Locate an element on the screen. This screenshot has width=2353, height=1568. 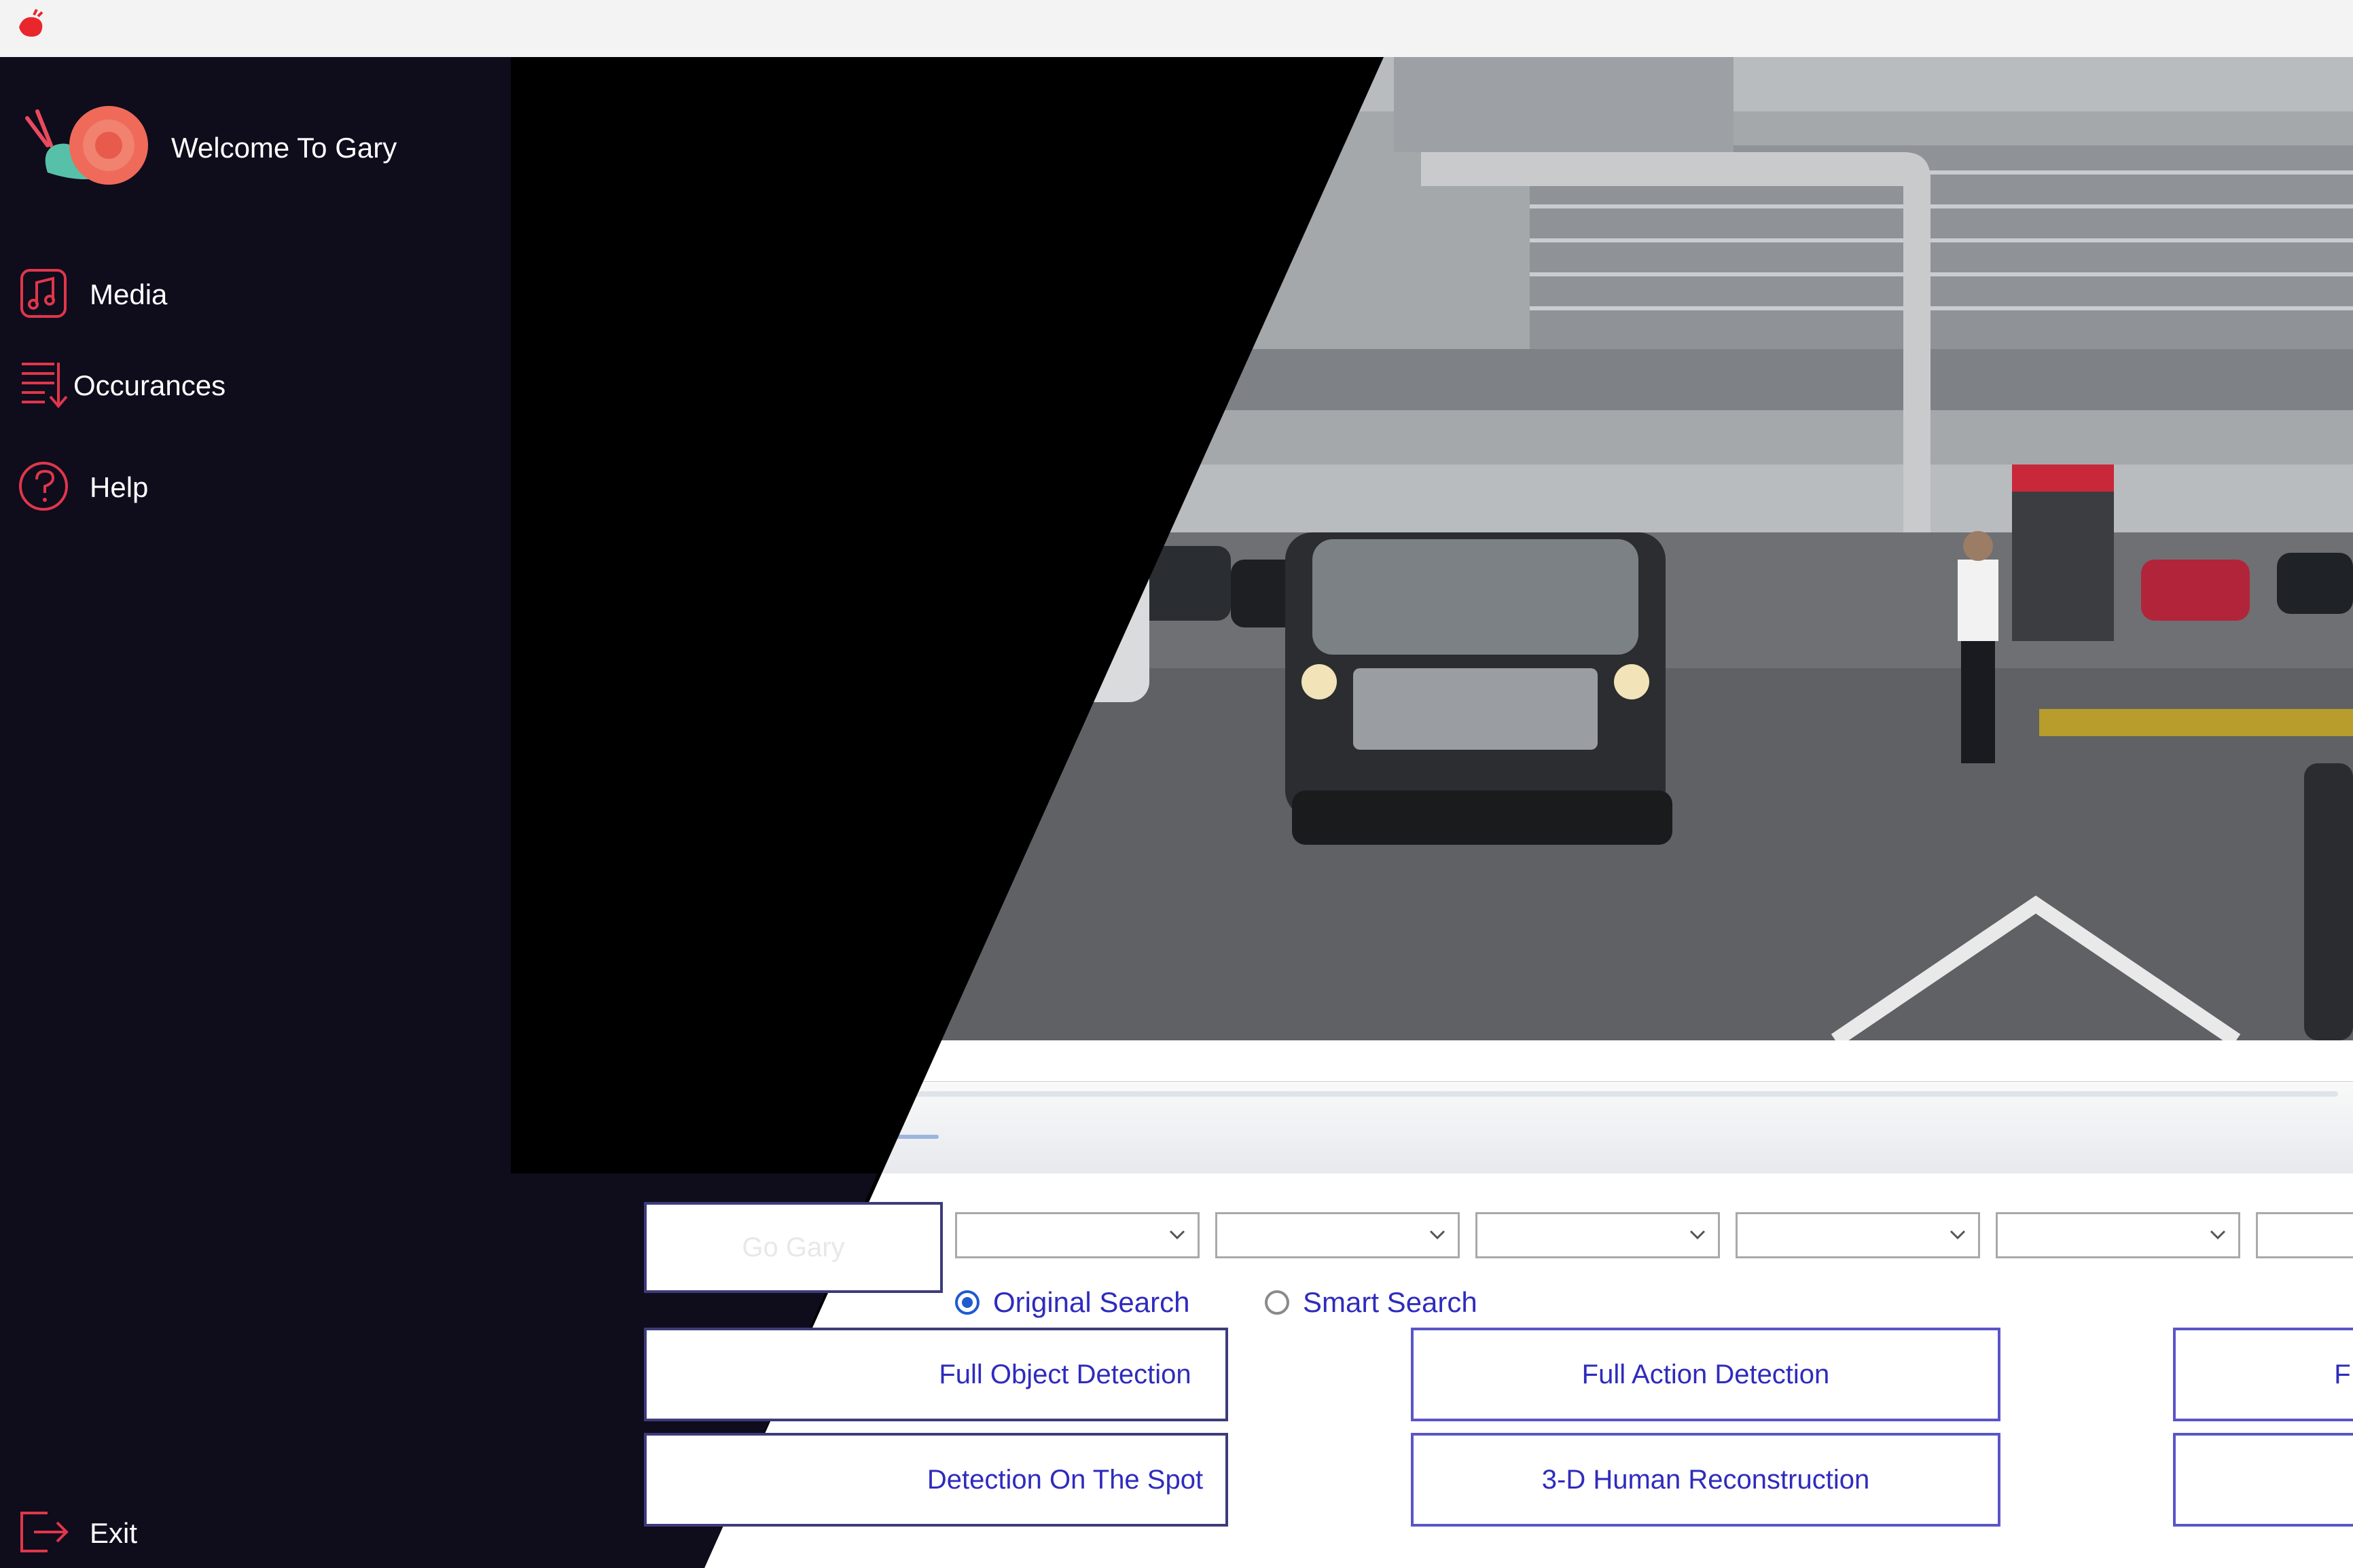
radio-label: Original Search is located at coordinates (1091, 1302).